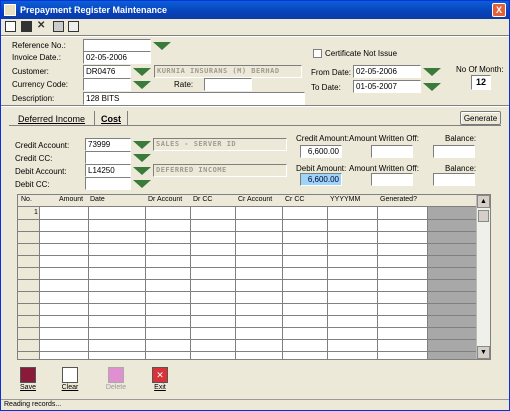  I want to click on to-date-arrow-icon, so click(432, 87).